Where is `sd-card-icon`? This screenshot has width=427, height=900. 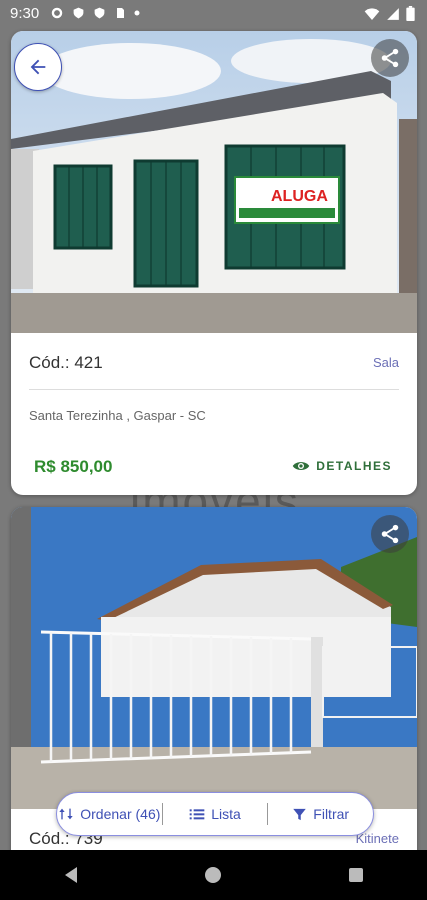 sd-card-icon is located at coordinates (120, 13).